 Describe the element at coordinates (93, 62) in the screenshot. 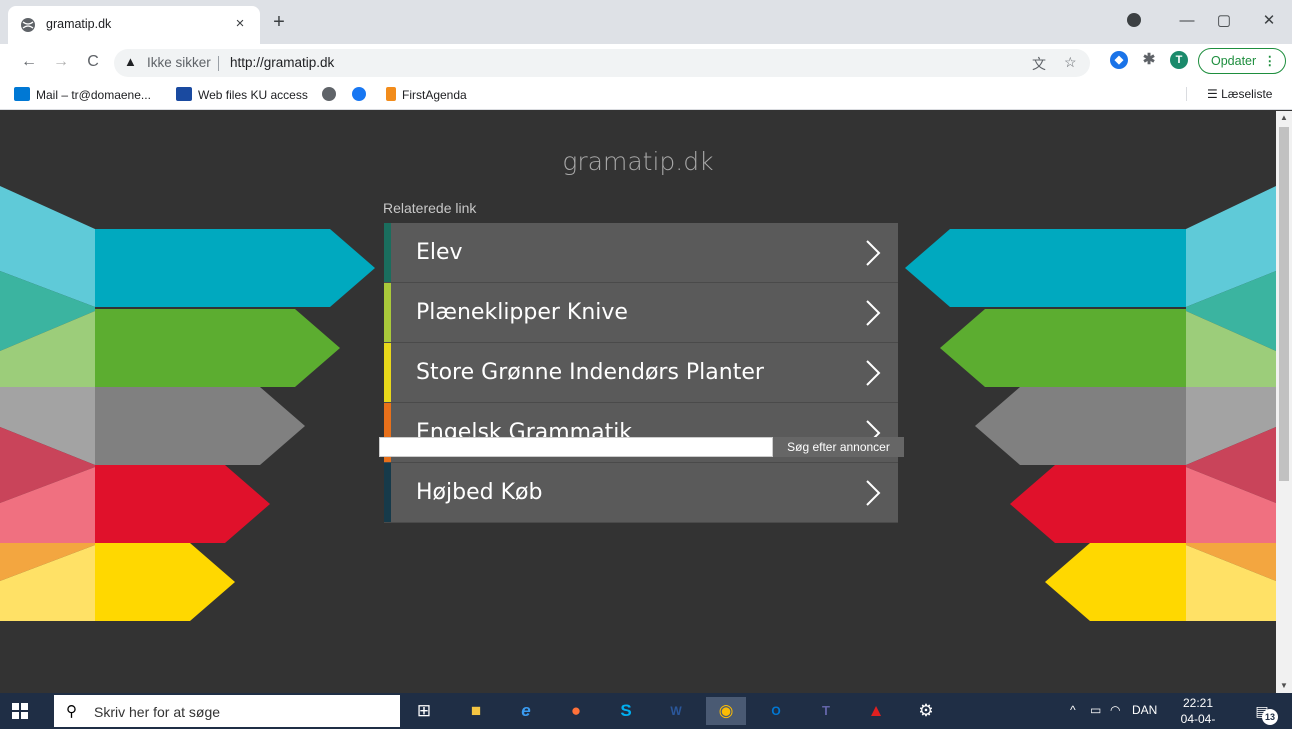

I see `reload-button: C` at that location.